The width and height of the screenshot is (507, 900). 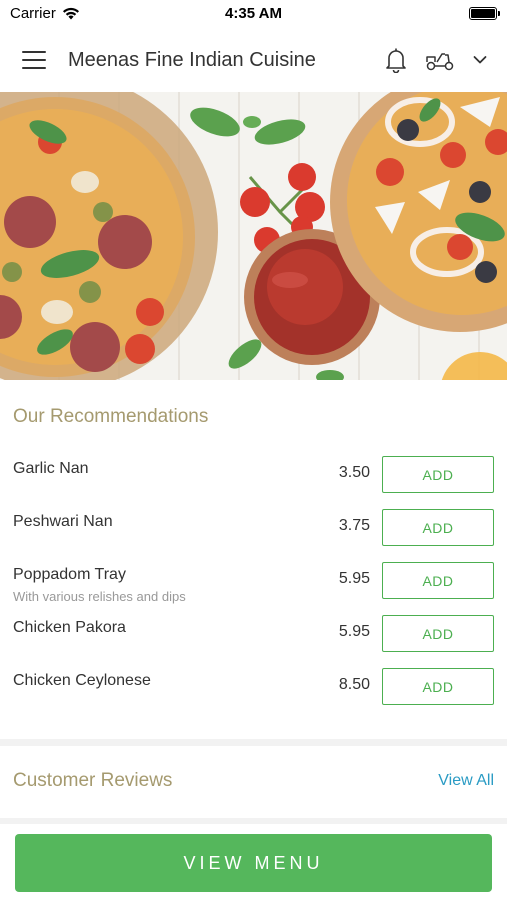 What do you see at coordinates (69, 627) in the screenshot?
I see `item-name: Chicken Pakora` at bounding box center [69, 627].